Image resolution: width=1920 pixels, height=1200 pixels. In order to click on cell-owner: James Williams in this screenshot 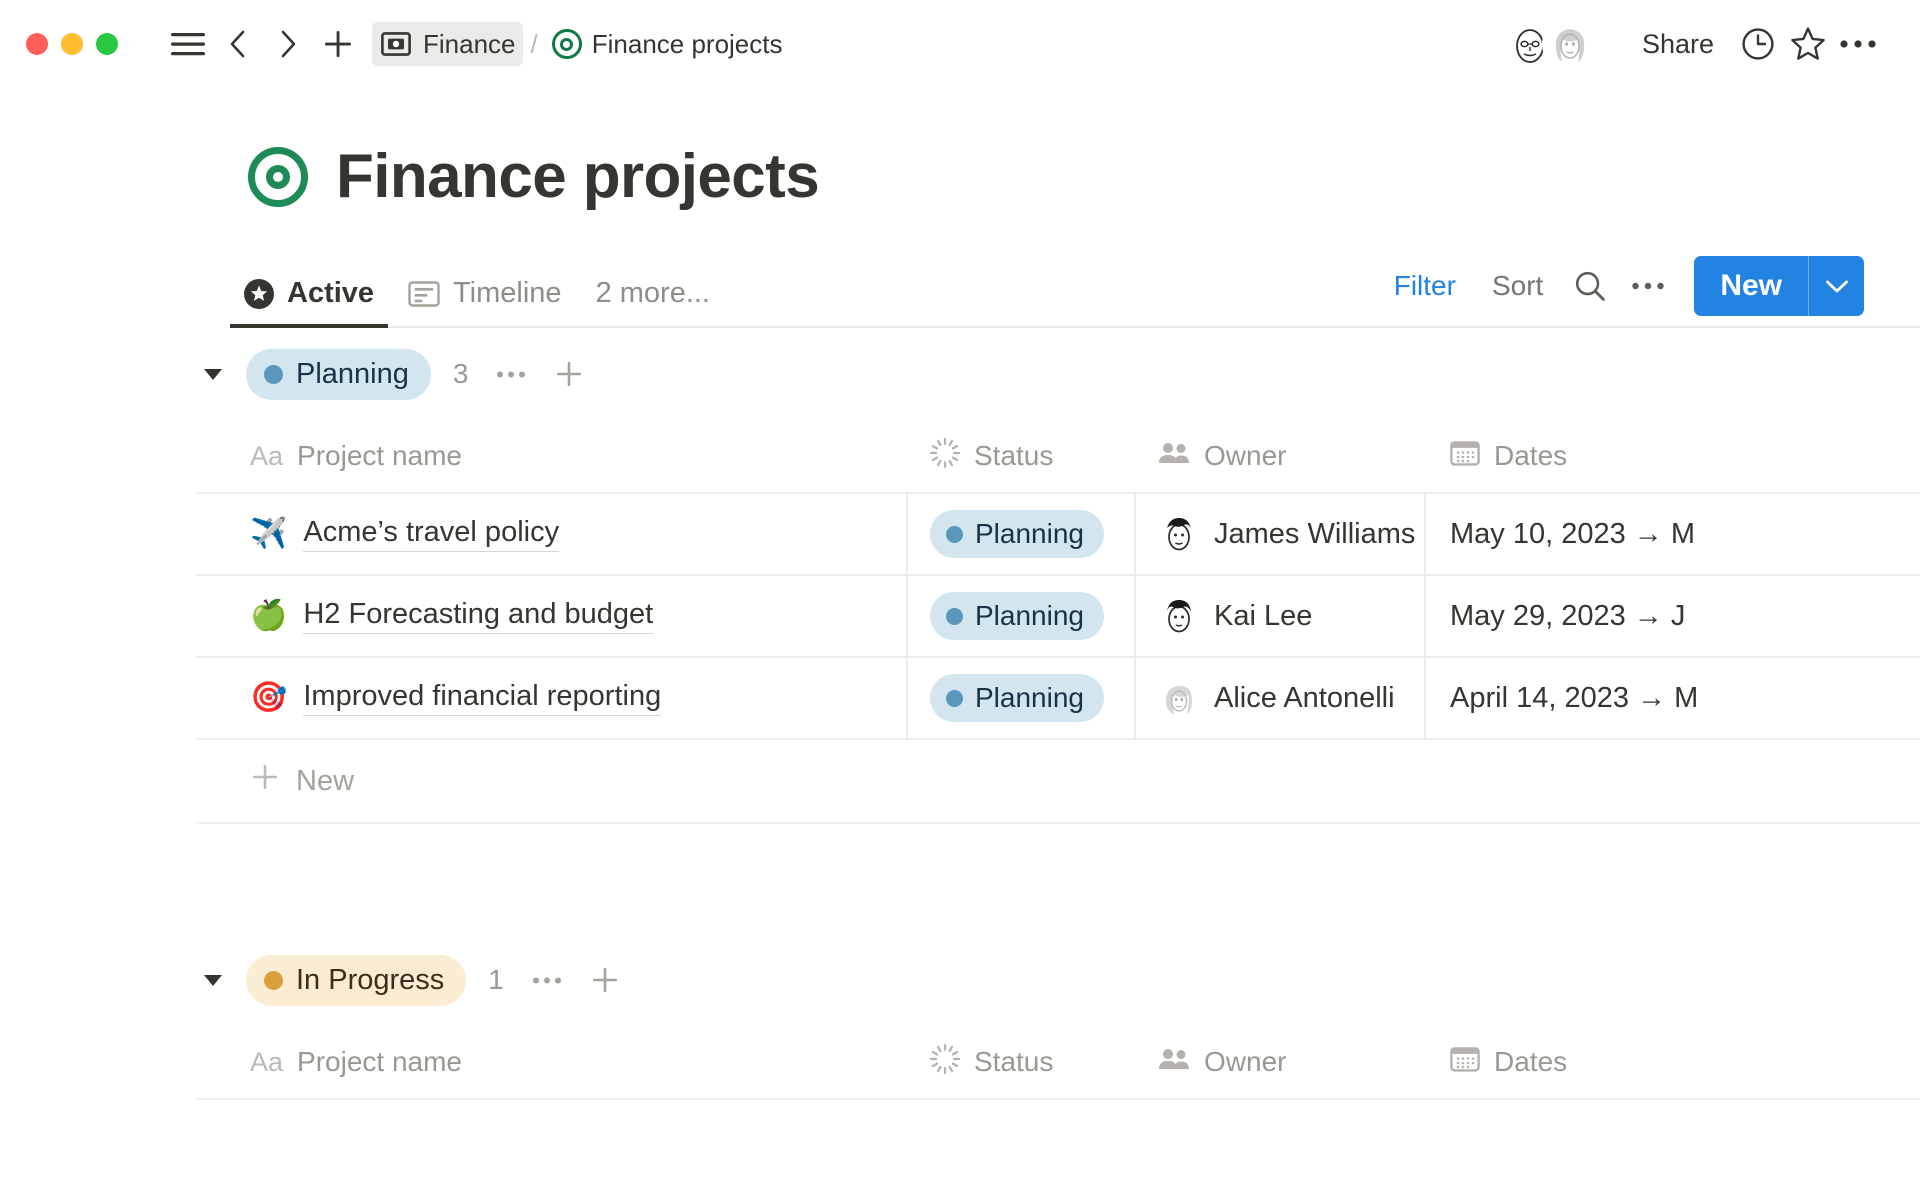, I will do `click(1281, 534)`.